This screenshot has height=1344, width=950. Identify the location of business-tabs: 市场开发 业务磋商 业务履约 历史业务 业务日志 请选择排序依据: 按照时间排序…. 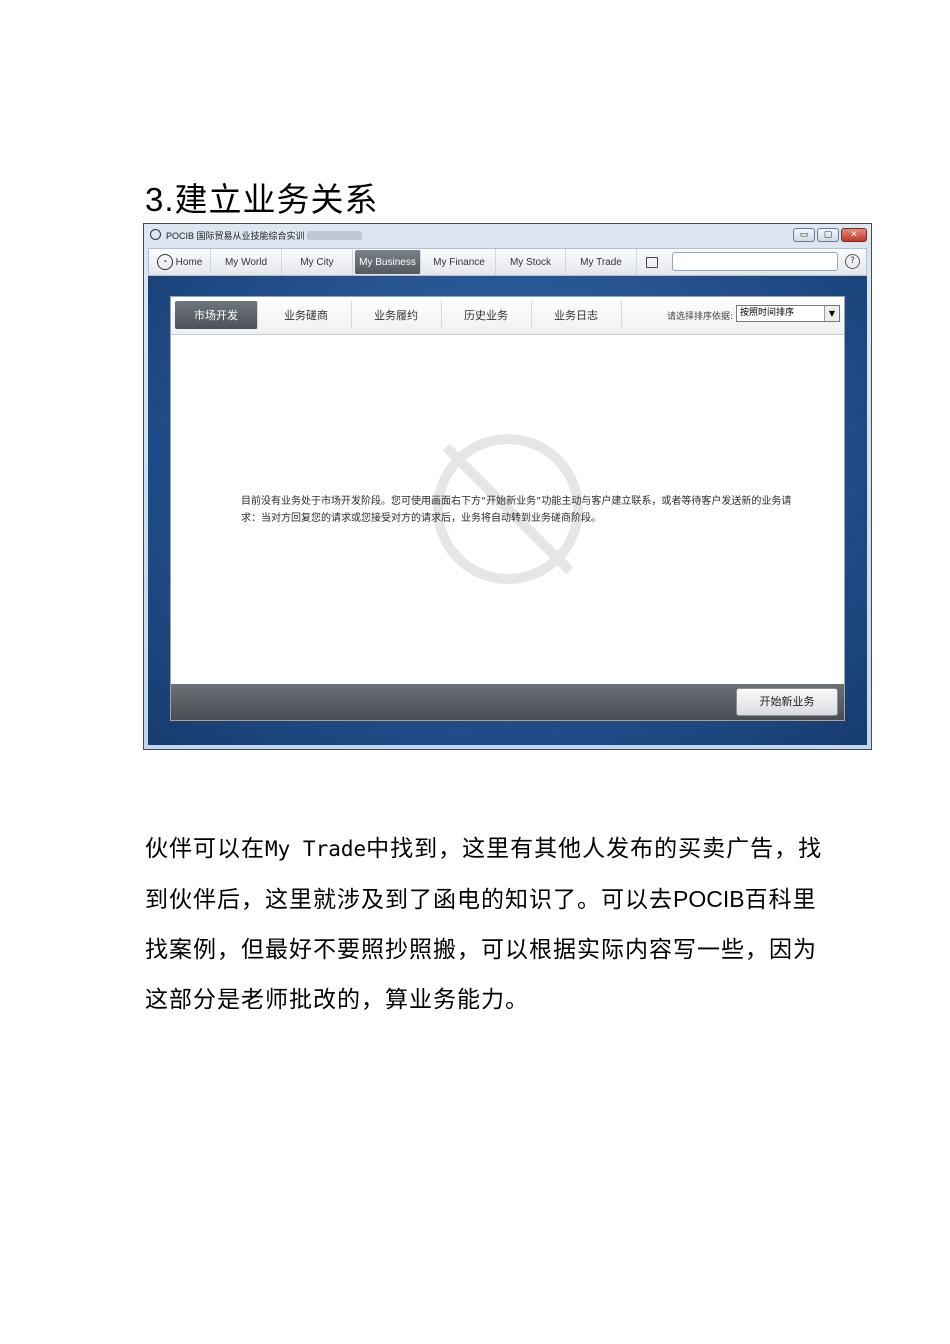
(507, 316).